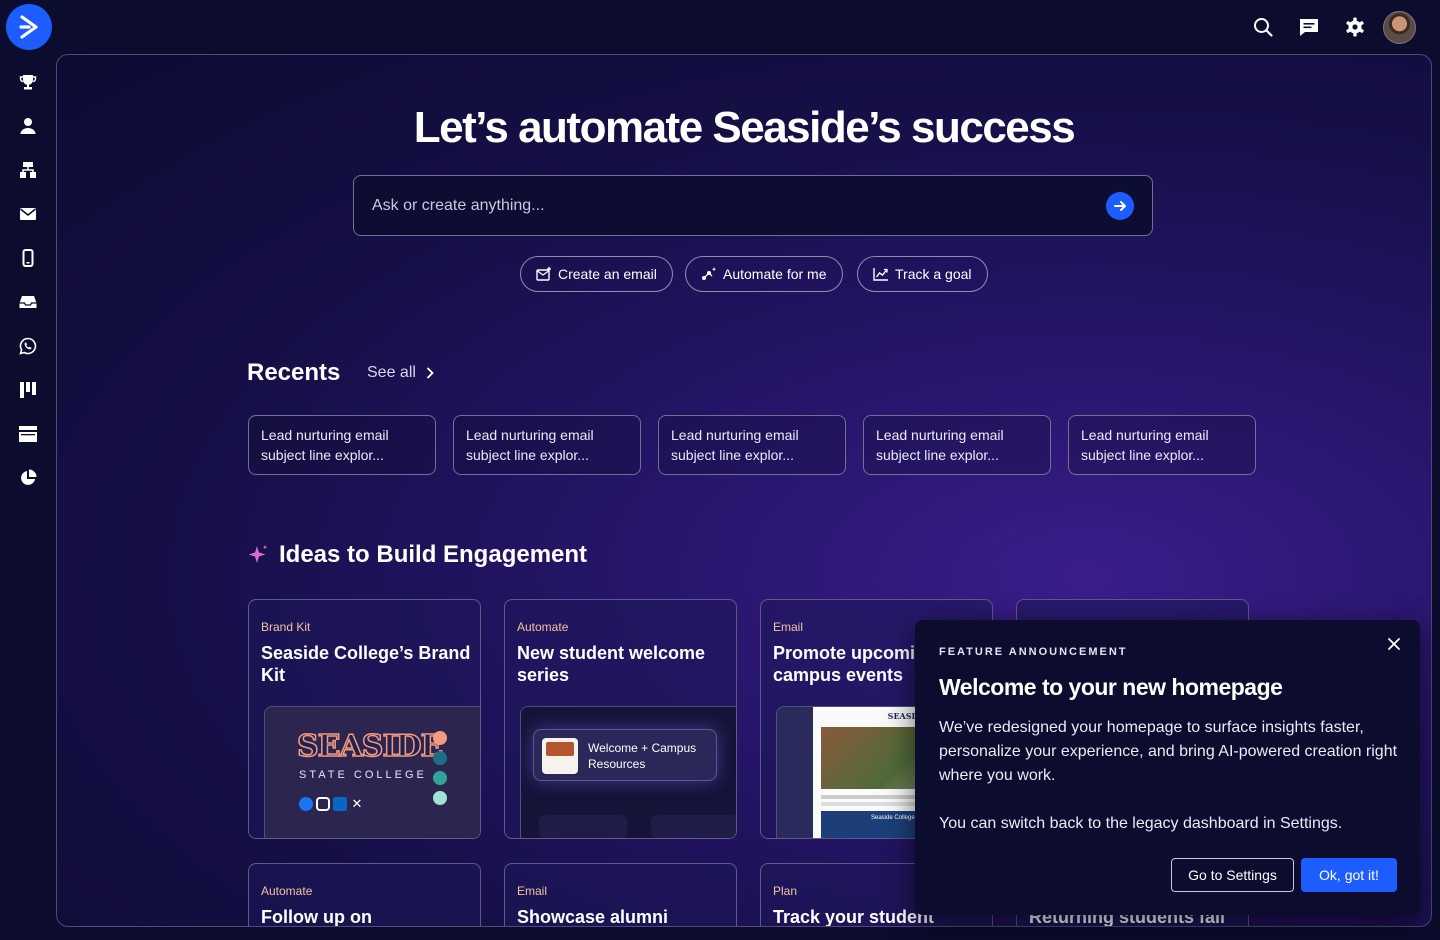 The height and width of the screenshot is (940, 1440). I want to click on chat-icon, so click(1309, 27).